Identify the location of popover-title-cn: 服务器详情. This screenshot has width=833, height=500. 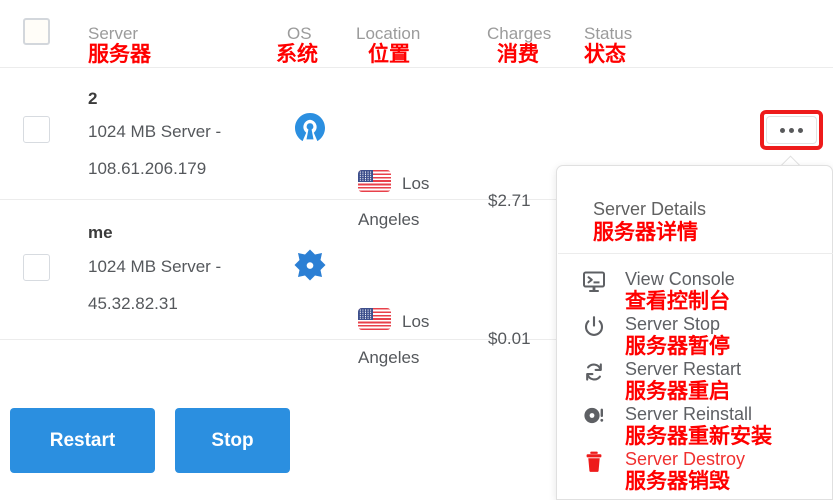
(645, 232).